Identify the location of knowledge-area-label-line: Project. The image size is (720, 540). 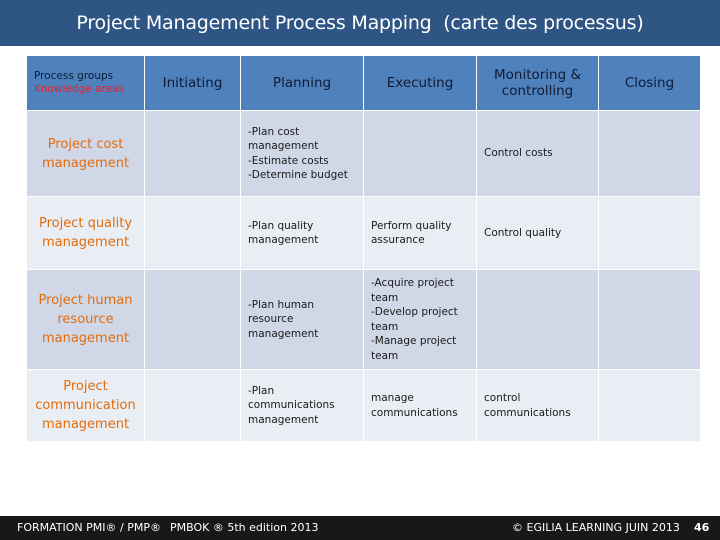
(85, 386).